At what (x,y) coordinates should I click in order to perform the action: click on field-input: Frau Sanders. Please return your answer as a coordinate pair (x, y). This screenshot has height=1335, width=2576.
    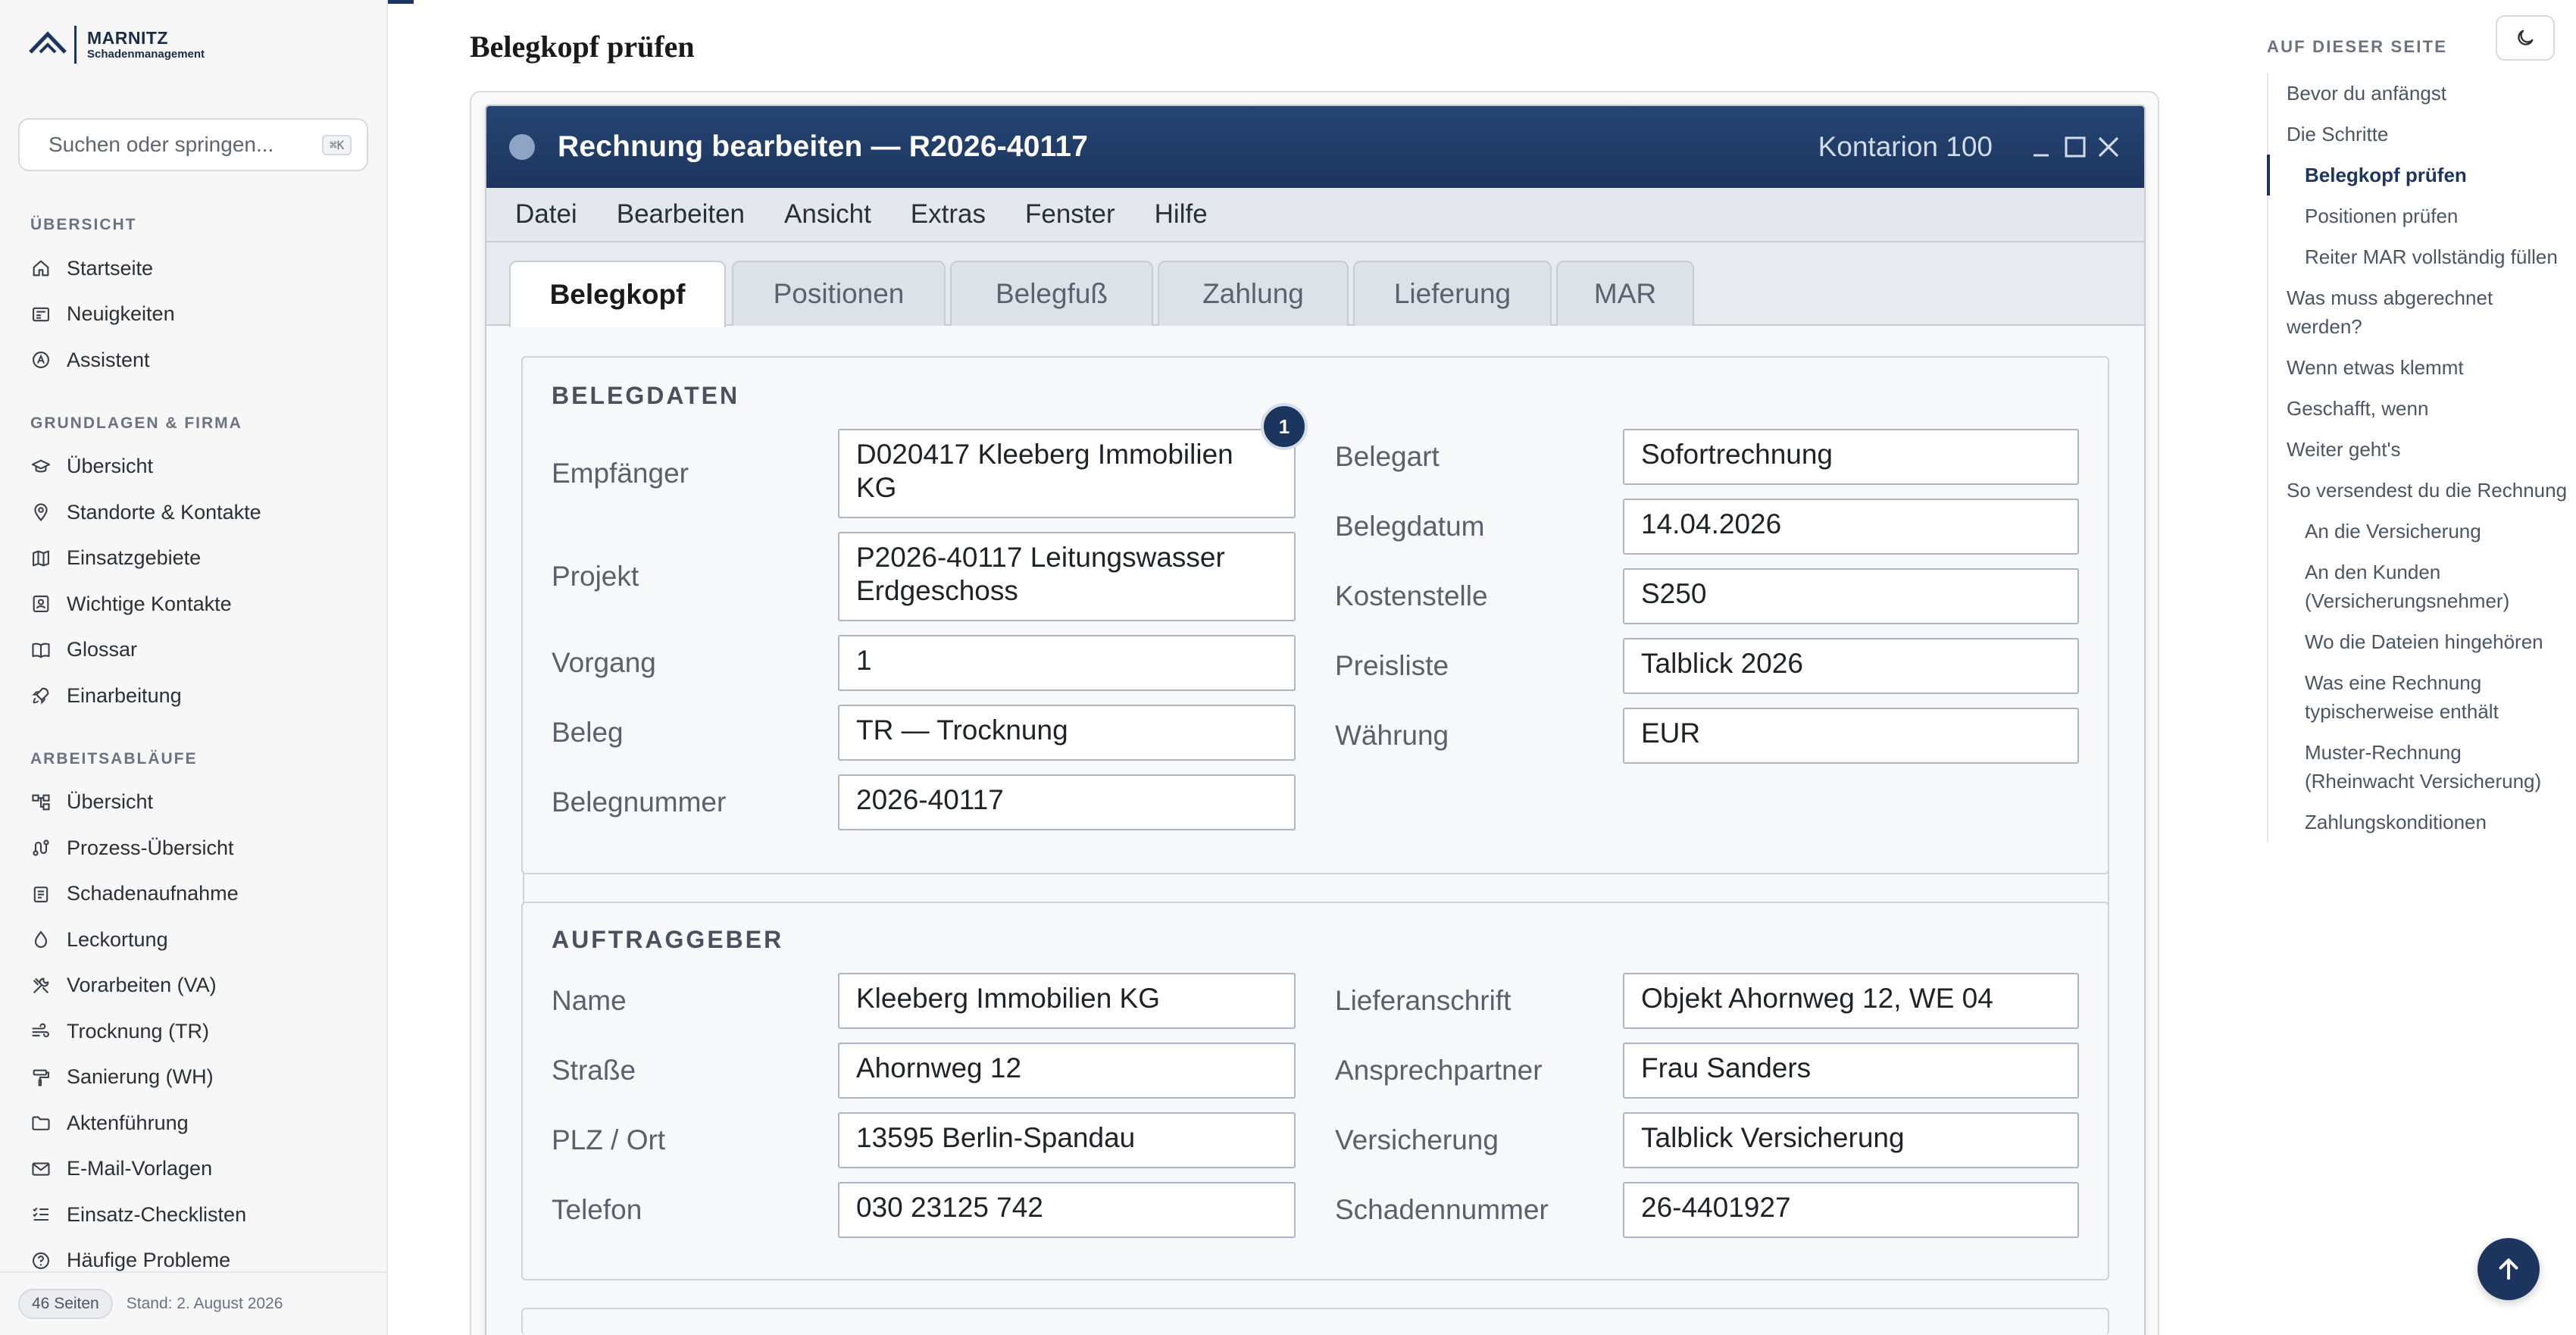
    Looking at the image, I should click on (1851, 1071).